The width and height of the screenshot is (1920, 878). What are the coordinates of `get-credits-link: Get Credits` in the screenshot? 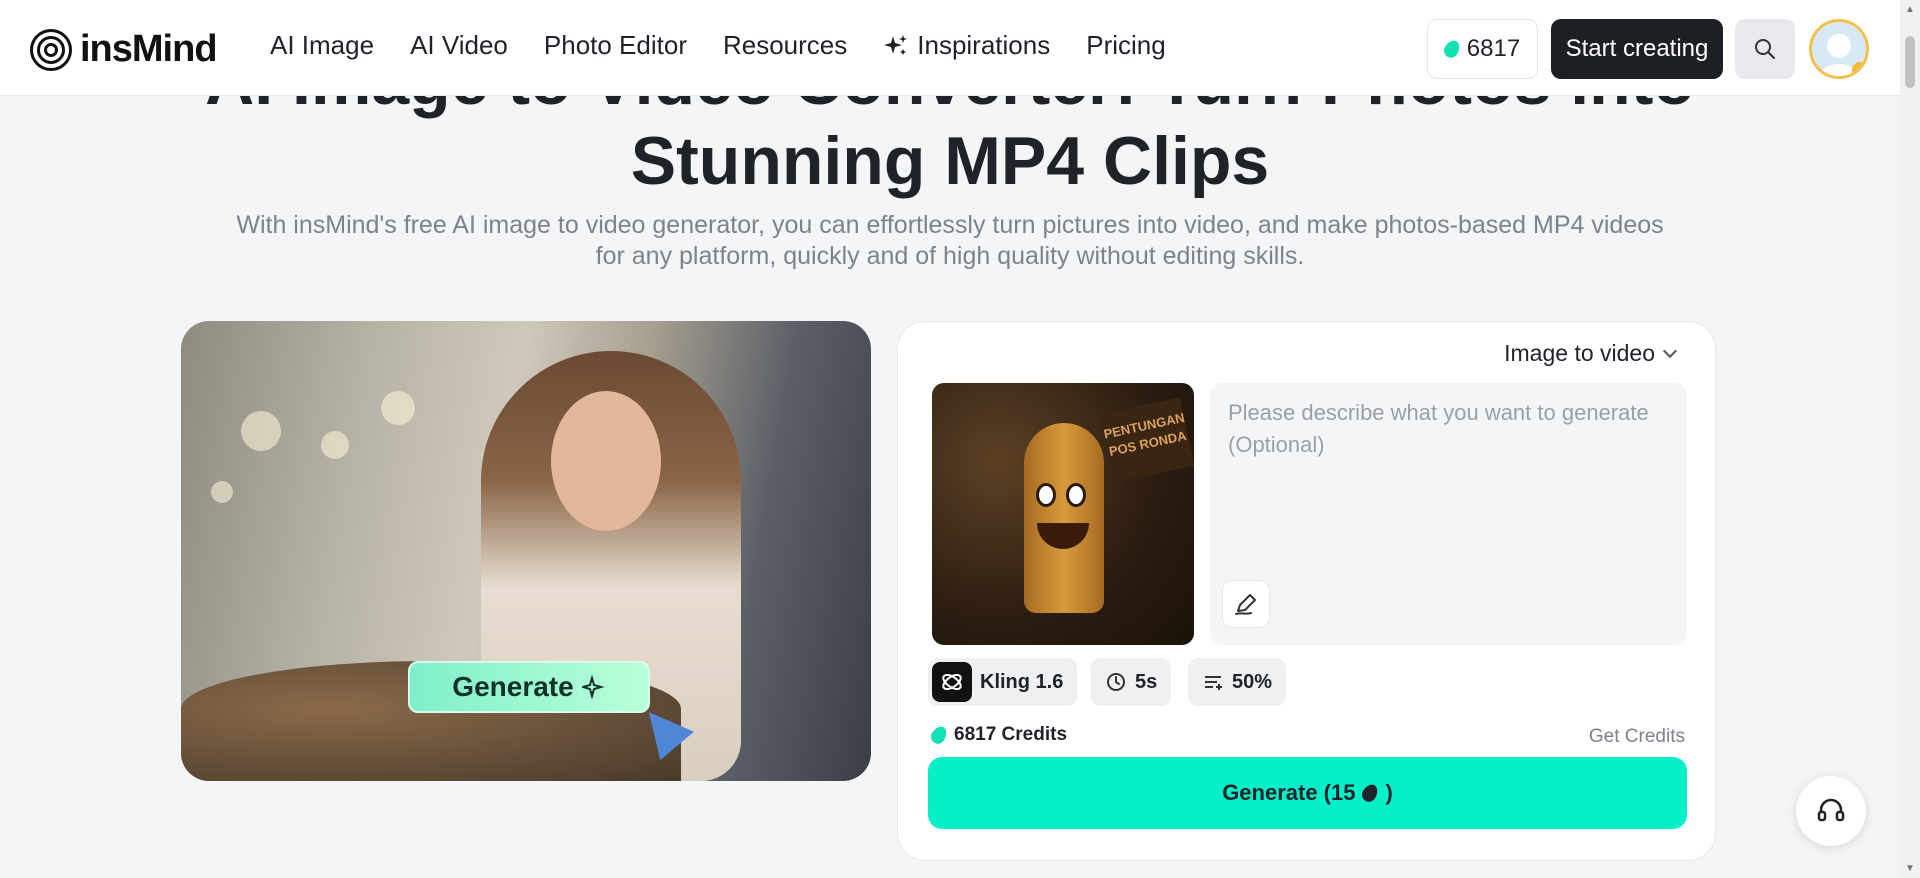 It's located at (1637, 737).